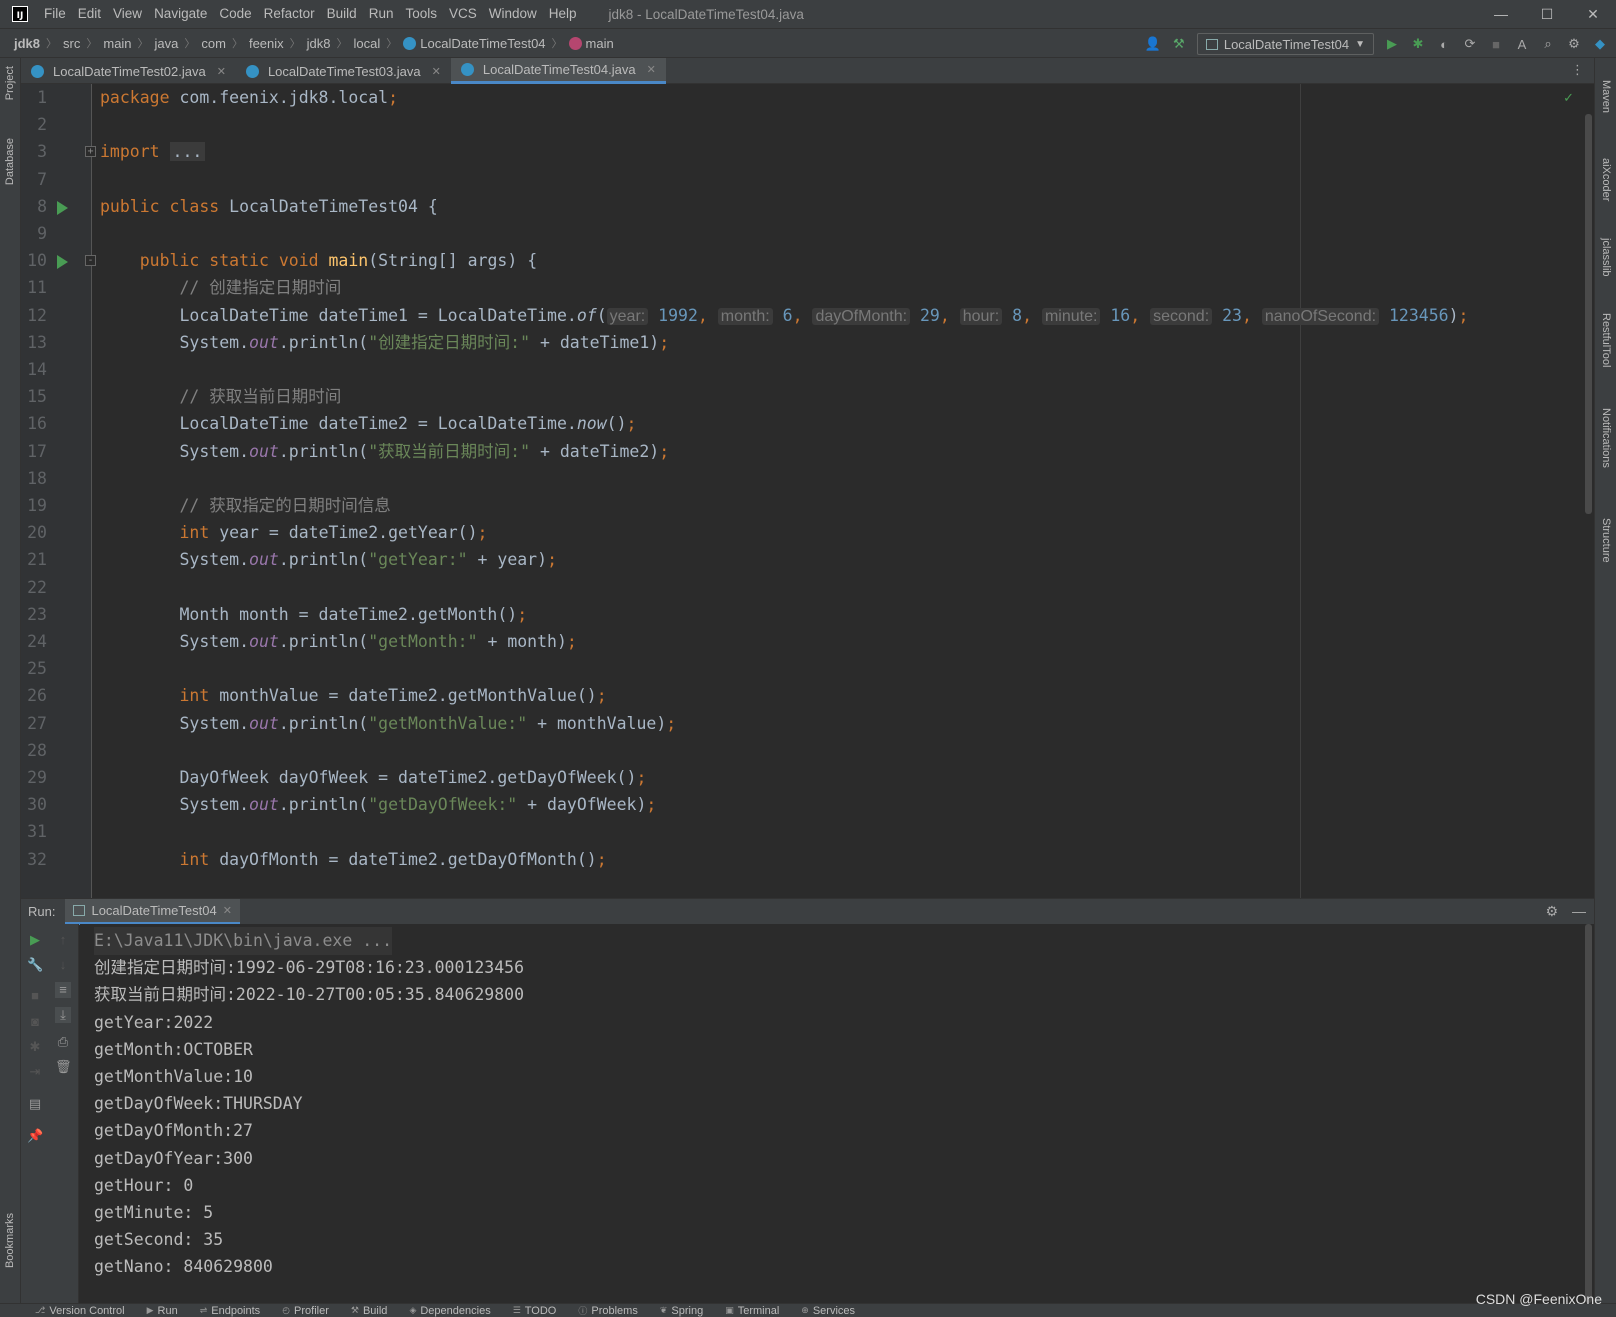 Image resolution: width=1616 pixels, height=1317 pixels. What do you see at coordinates (63, 965) in the screenshot?
I see `arrow-down-icon: ↓` at bounding box center [63, 965].